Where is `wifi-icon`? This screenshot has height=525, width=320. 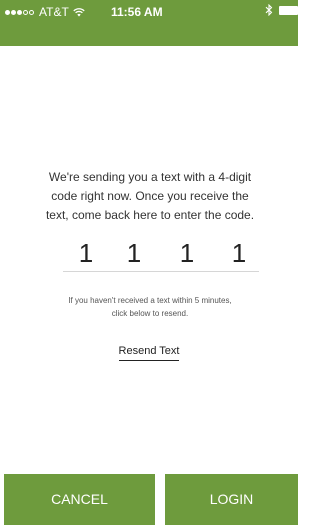
wifi-icon is located at coordinates (79, 12).